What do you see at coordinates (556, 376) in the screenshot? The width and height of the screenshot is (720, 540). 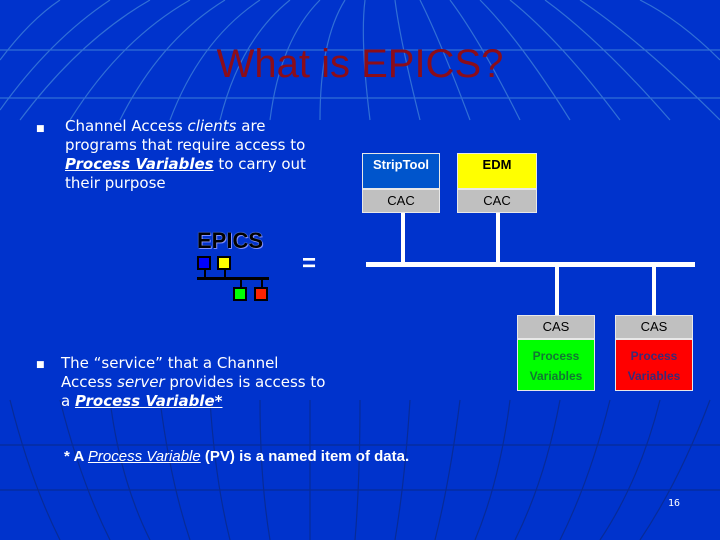 I see `pv-green-line2: Variables` at bounding box center [556, 376].